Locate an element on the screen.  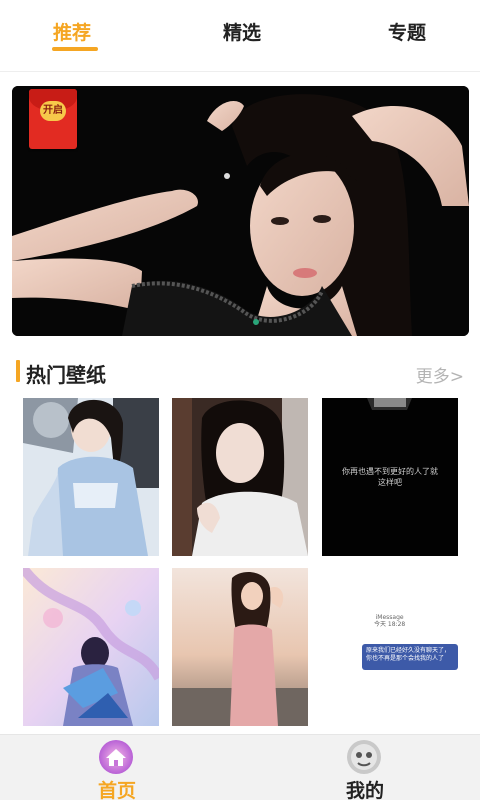
nav-profile-label: 我的 is located at coordinates (364, 790).